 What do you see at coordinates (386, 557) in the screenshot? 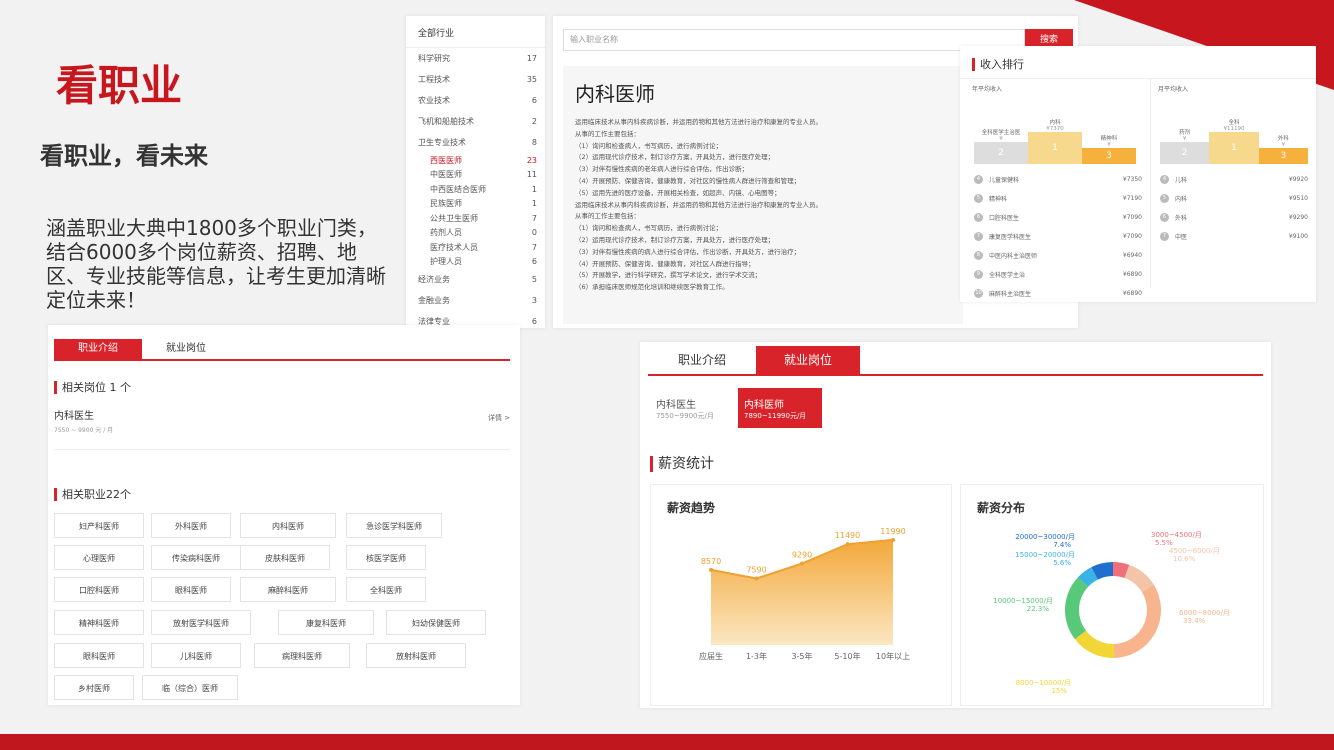
I see `career-tag: 核医学医师` at bounding box center [386, 557].